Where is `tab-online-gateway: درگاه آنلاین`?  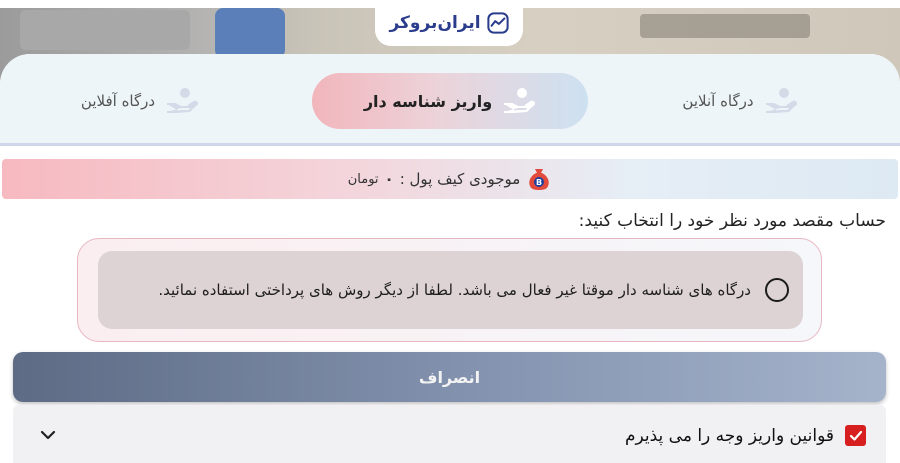
tab-online-gateway: درگاه آنلاین is located at coordinates (740, 101).